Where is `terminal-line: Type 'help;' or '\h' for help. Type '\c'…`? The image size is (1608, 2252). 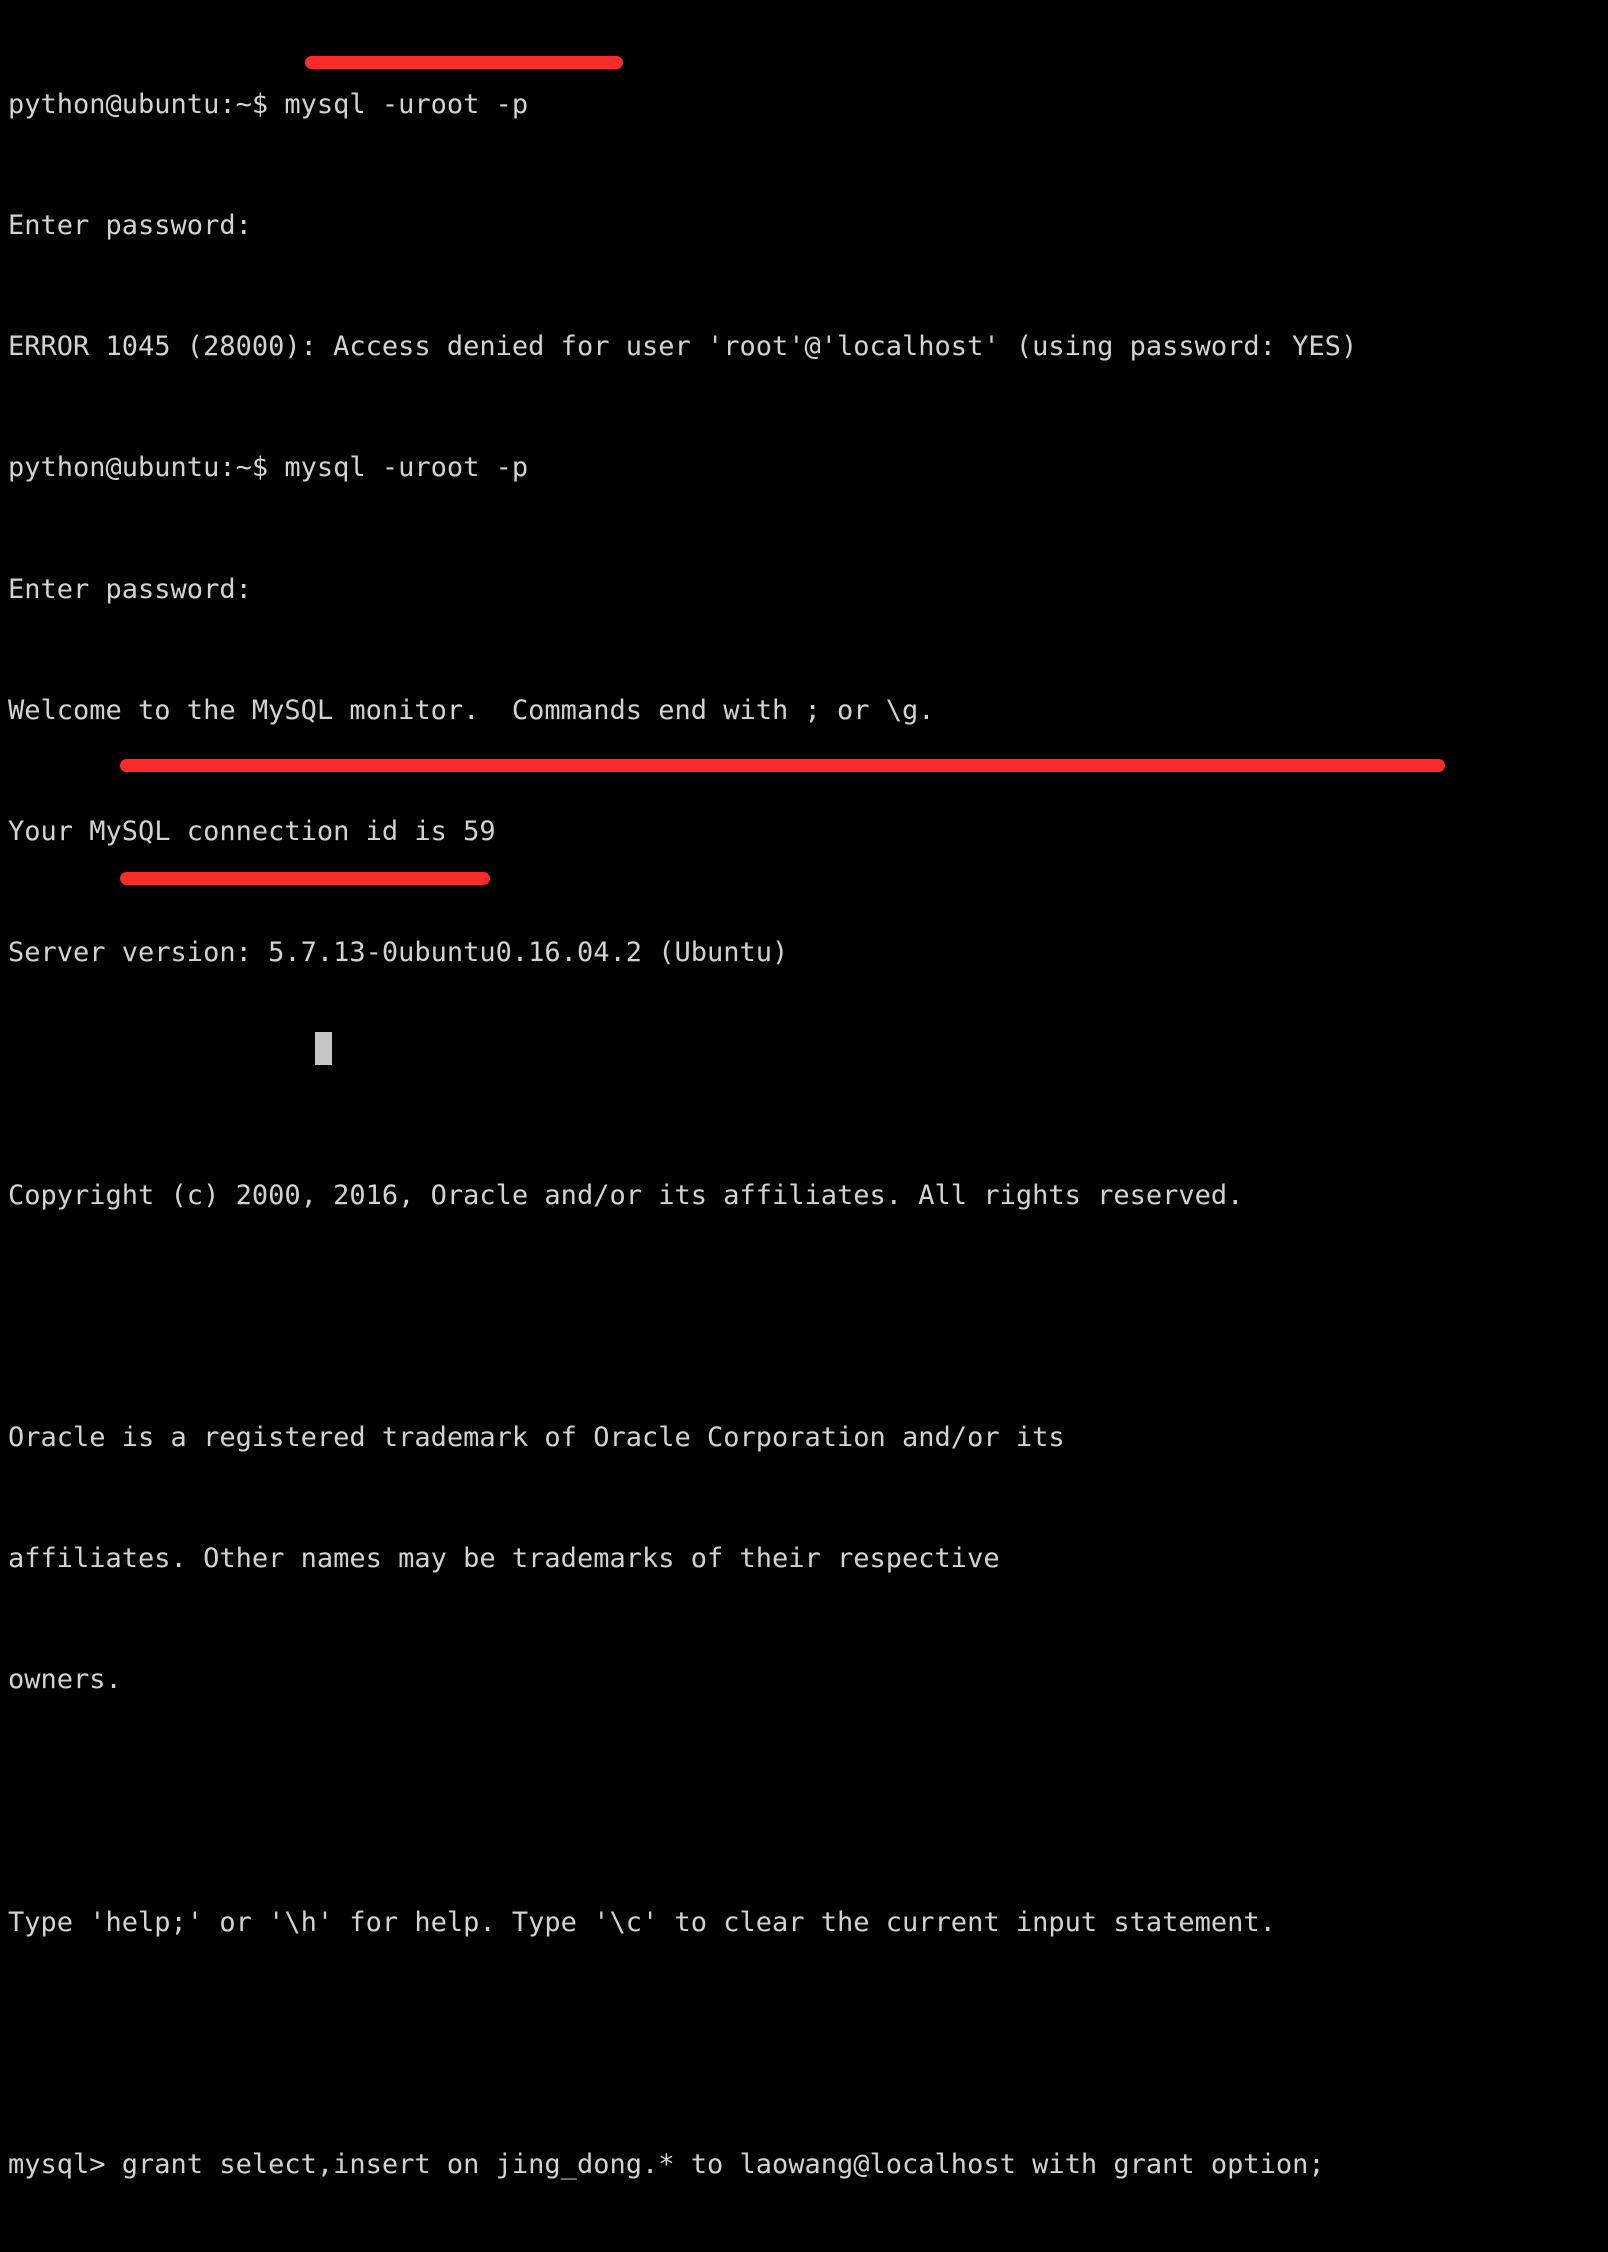 terminal-line: Type 'help;' or '\h' for help. Type '\c'… is located at coordinates (642, 1922).